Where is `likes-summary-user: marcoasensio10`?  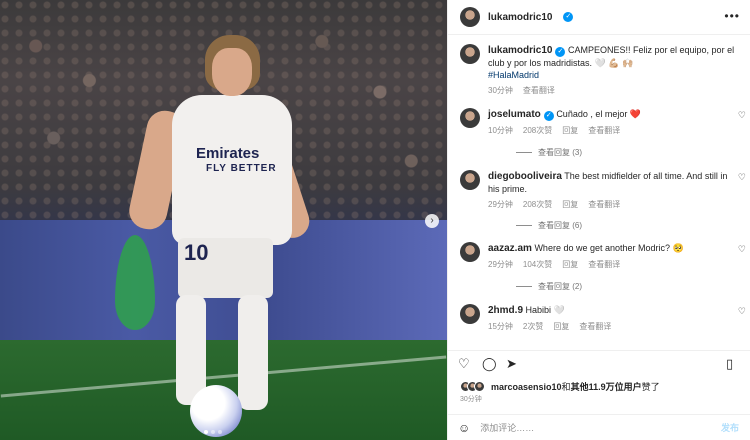 likes-summary-user: marcoasensio10 is located at coordinates (526, 387).